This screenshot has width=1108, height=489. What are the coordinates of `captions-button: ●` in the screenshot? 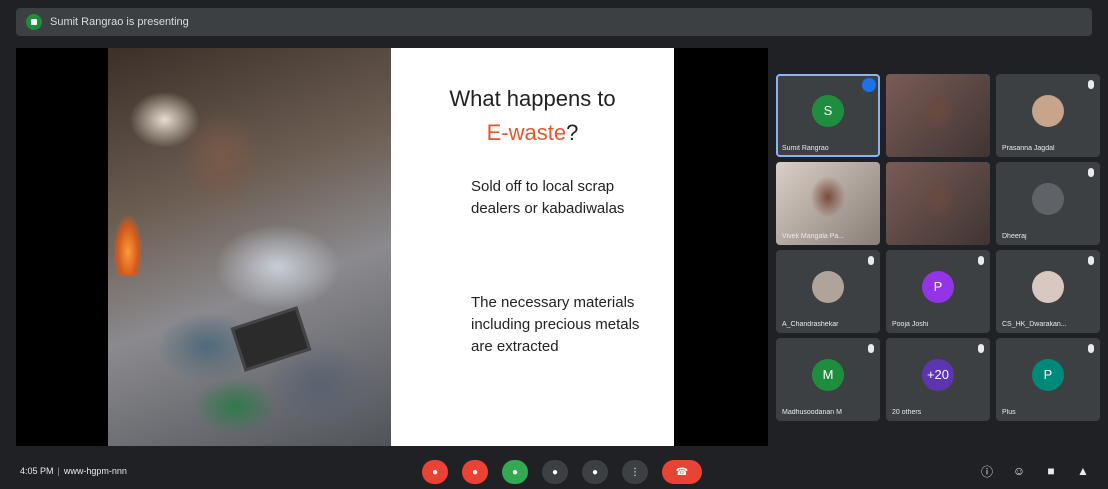 It's located at (515, 472).